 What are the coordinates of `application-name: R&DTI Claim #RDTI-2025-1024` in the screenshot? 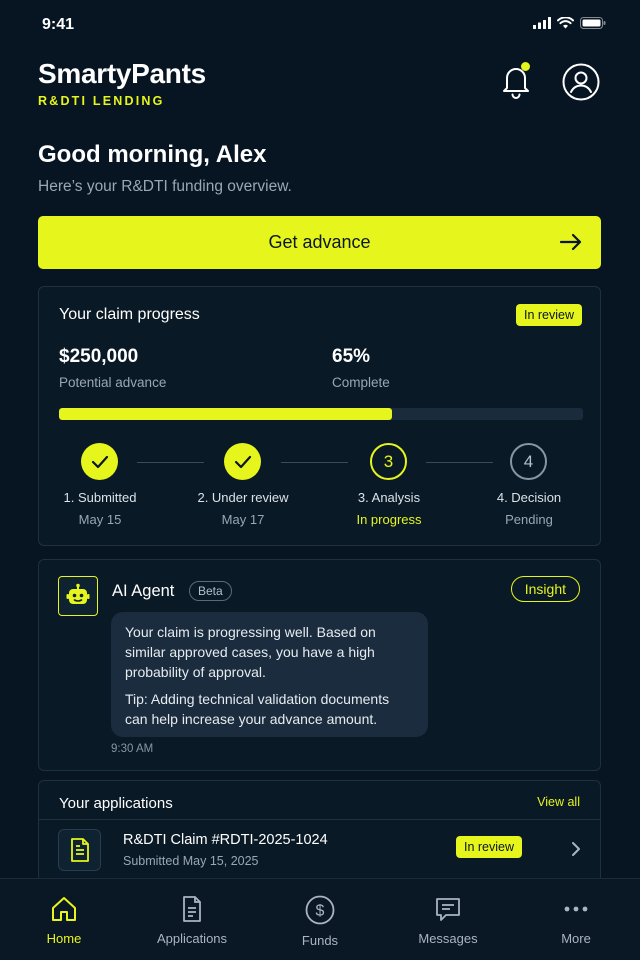 It's located at (225, 840).